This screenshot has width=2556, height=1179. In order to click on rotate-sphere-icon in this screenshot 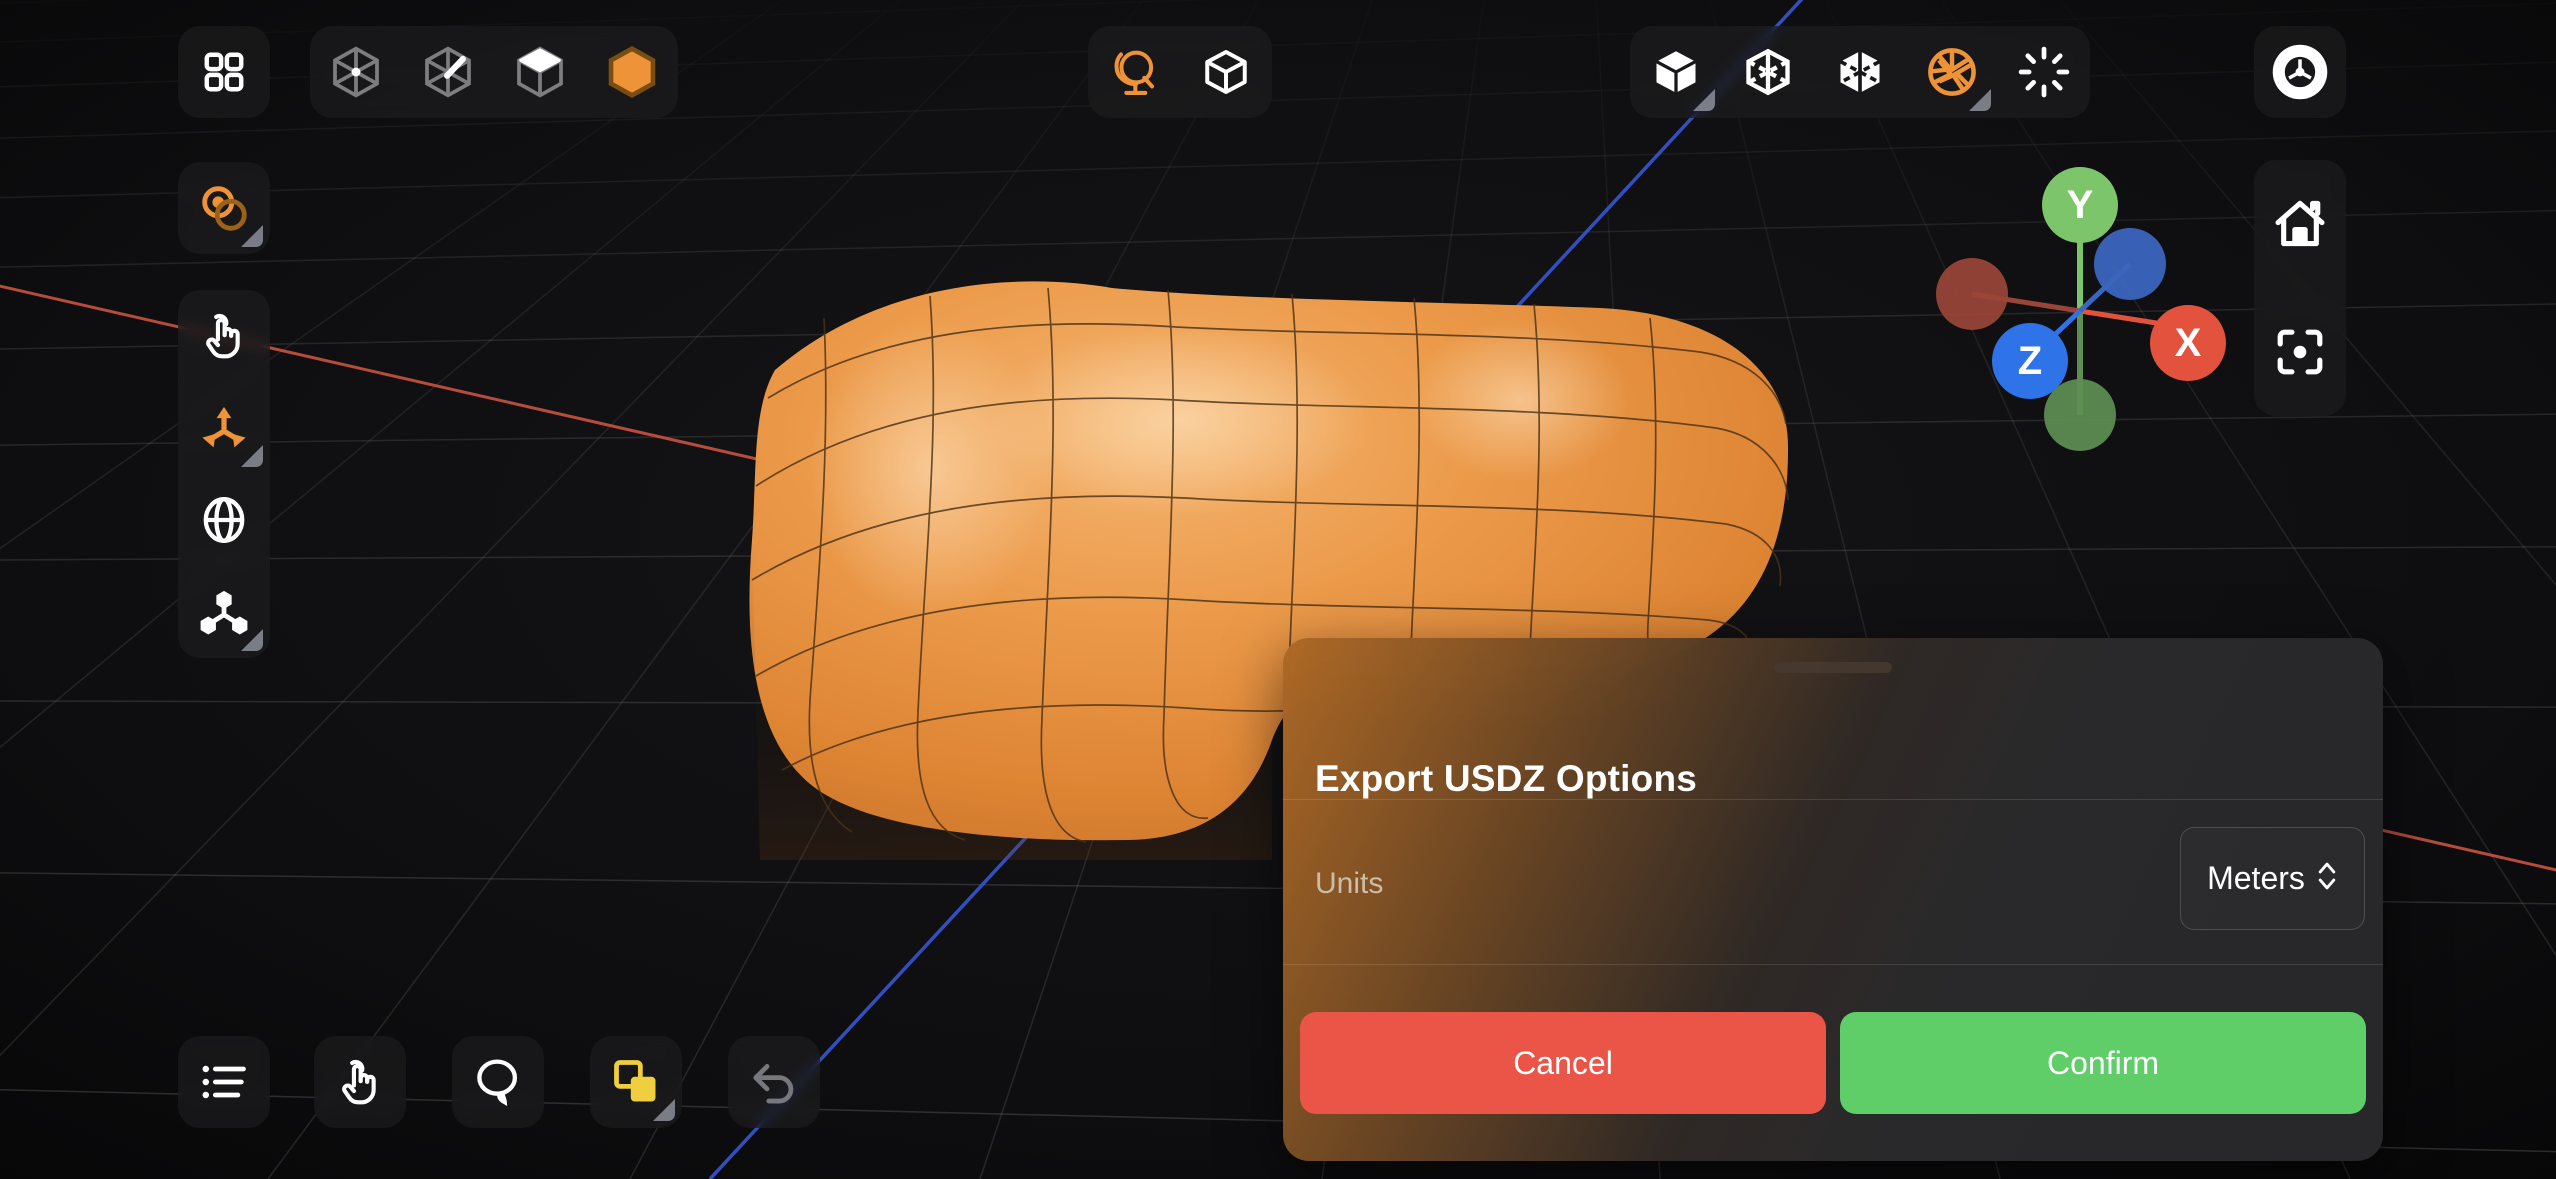, I will do `click(224, 520)`.